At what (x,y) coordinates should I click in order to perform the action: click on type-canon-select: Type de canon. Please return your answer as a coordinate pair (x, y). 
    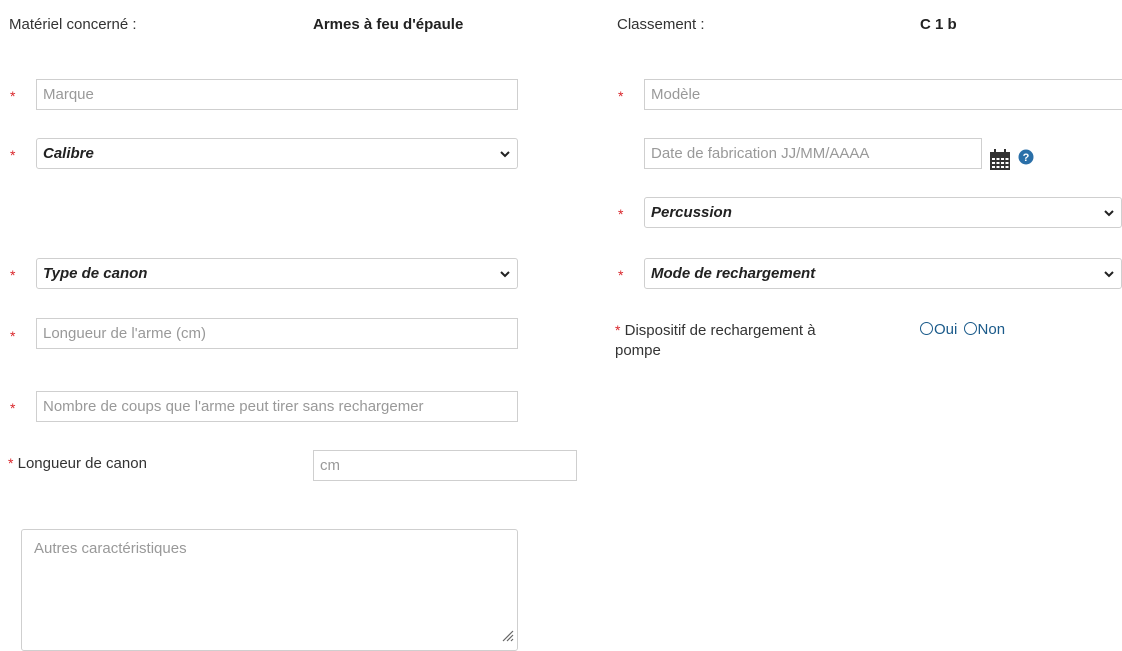
    Looking at the image, I should click on (277, 273).